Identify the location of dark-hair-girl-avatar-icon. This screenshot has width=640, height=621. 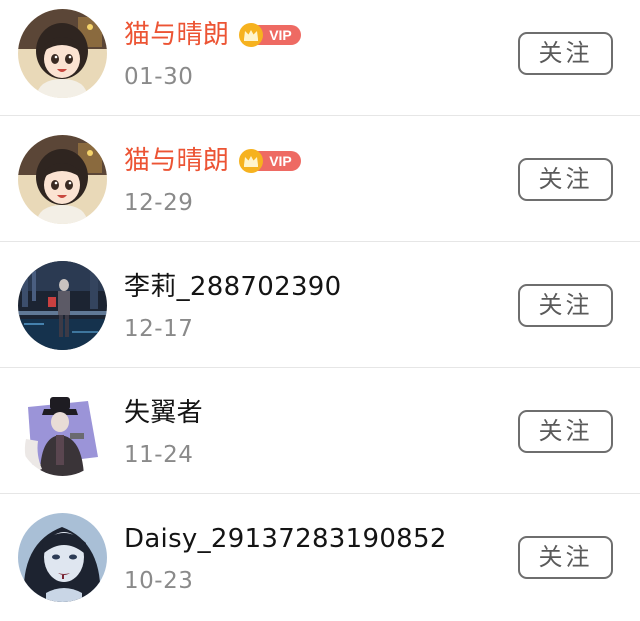
(62, 557).